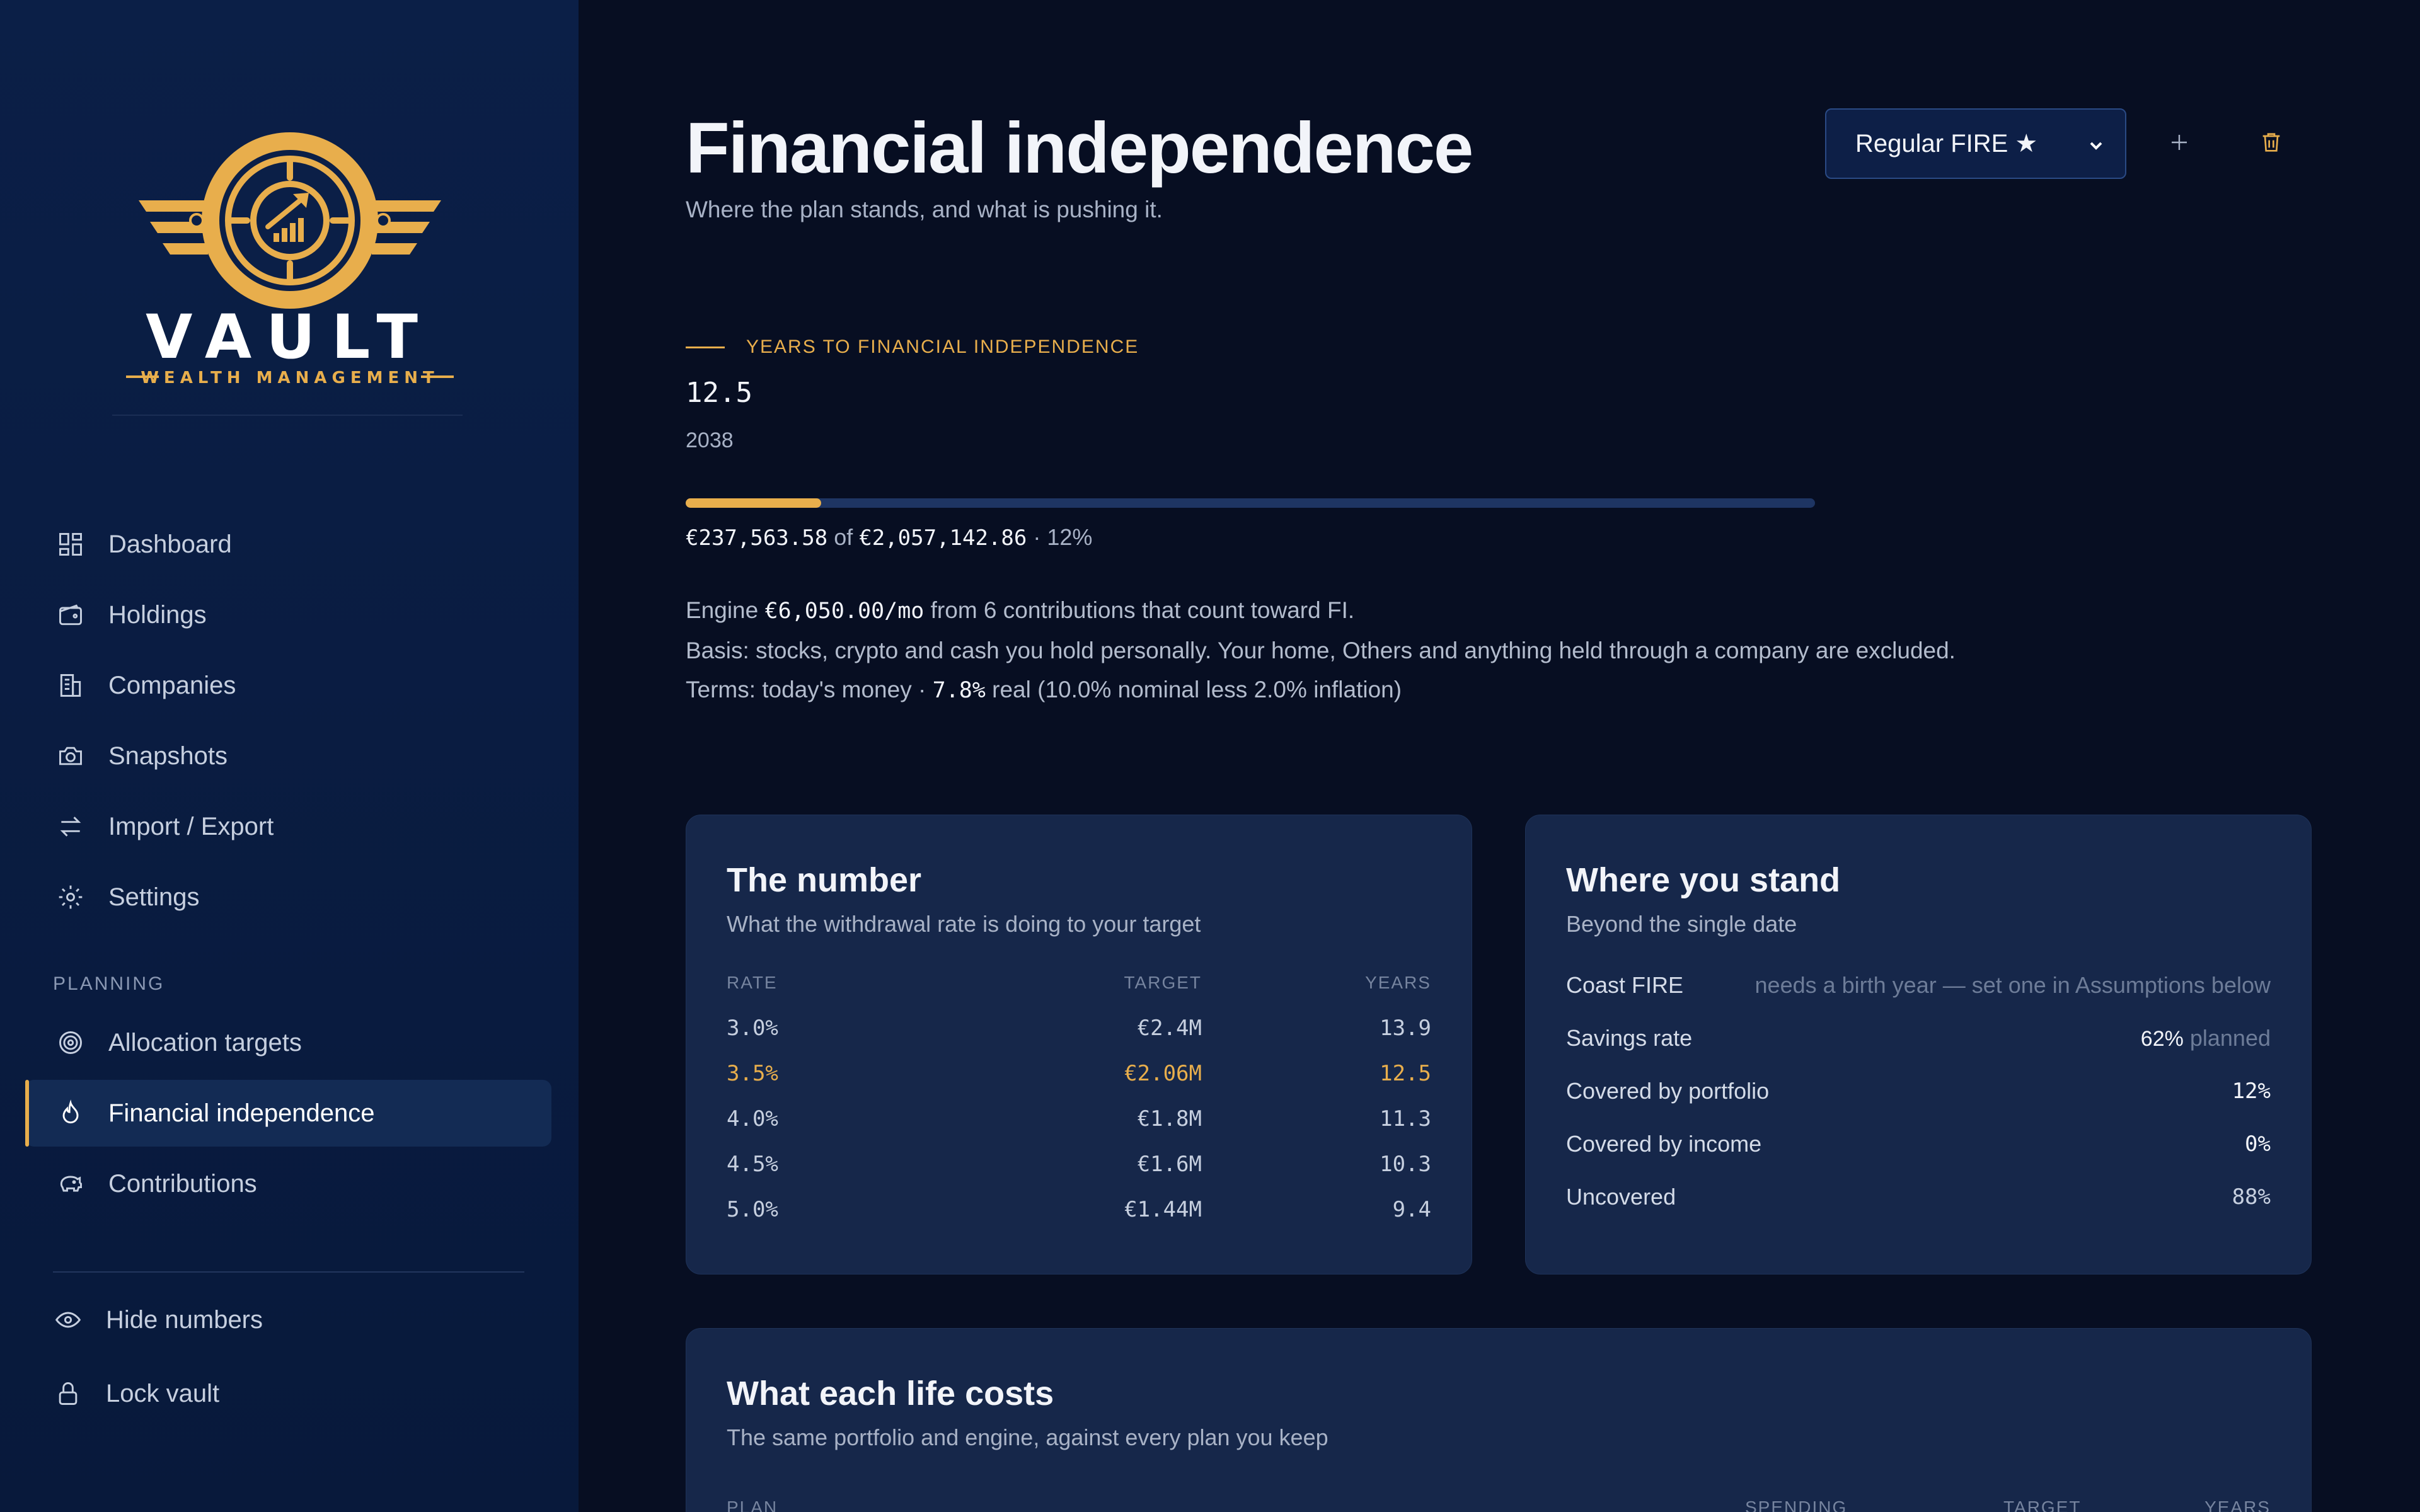  I want to click on savings-rate-row: Savings rate 62% planned, so click(1918, 1038).